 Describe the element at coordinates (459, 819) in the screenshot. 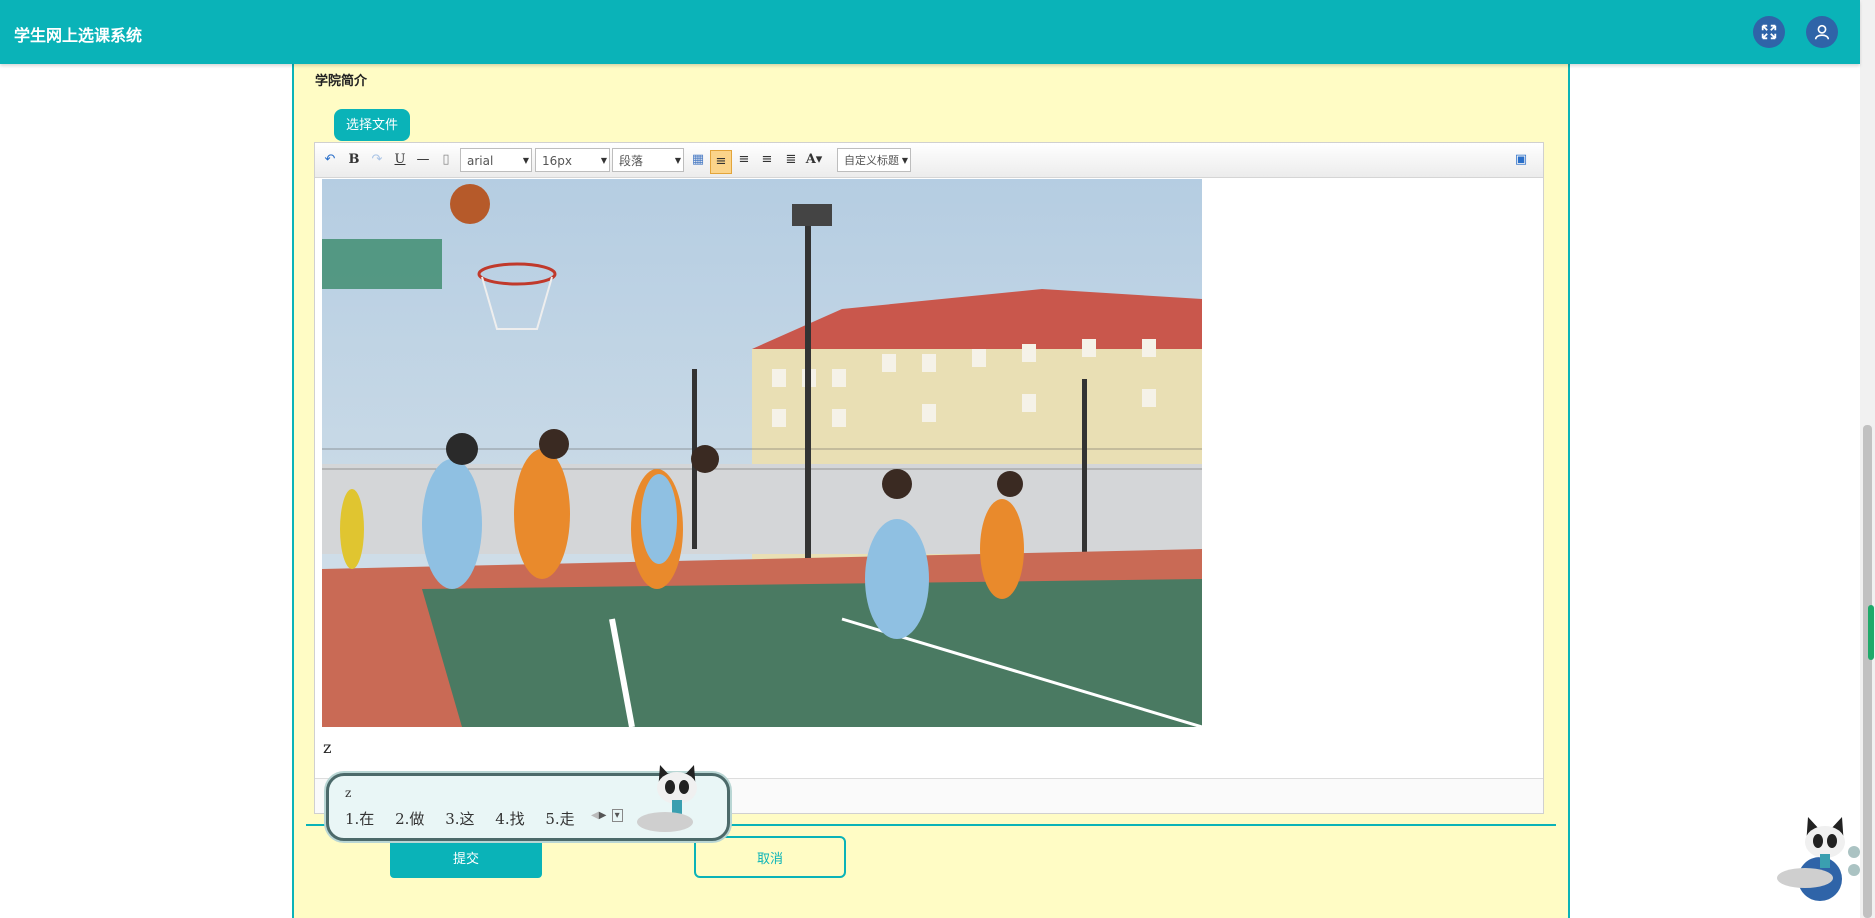

I see `ime-candidate: 3.这` at that location.